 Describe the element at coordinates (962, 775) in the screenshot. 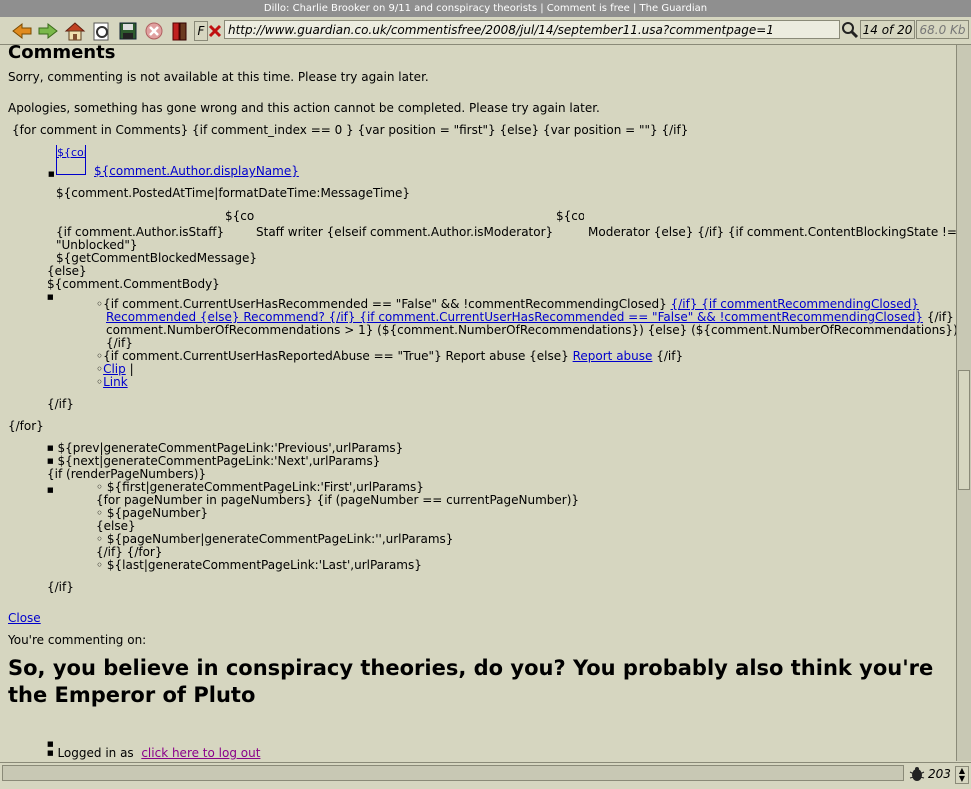

I see `resize-handle-icon: ▲ ▼` at that location.